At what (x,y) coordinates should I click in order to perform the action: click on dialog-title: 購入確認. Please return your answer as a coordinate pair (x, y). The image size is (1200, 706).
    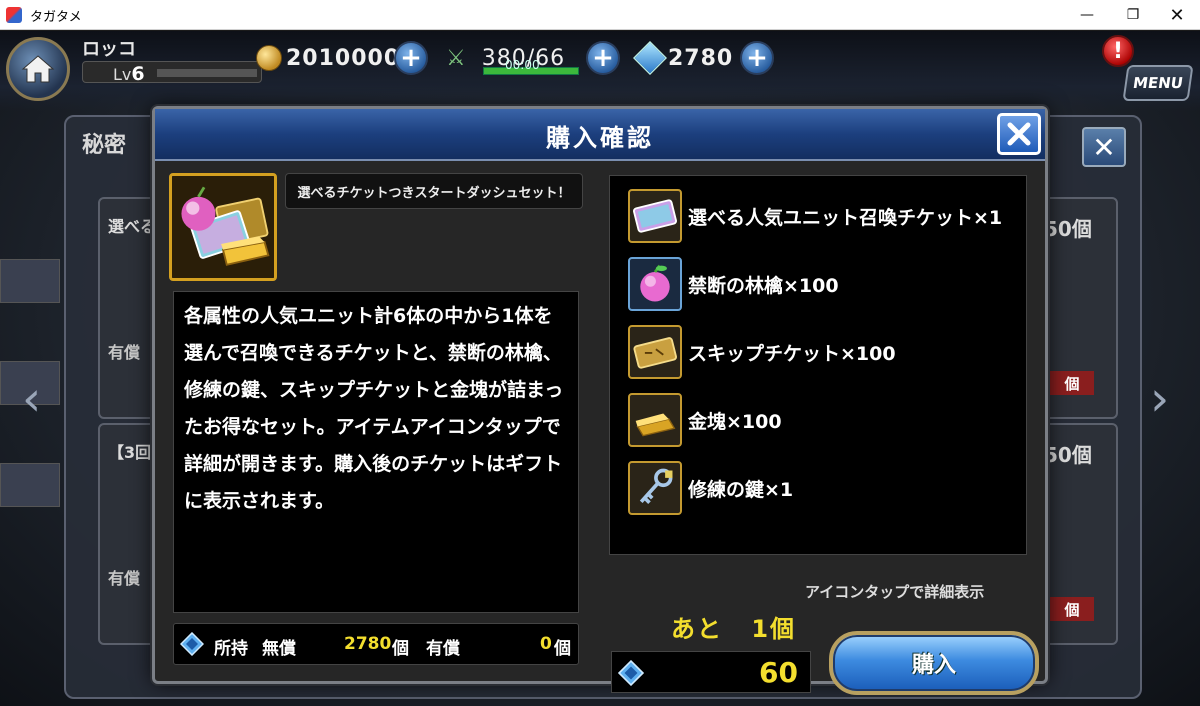
    Looking at the image, I should click on (600, 138).